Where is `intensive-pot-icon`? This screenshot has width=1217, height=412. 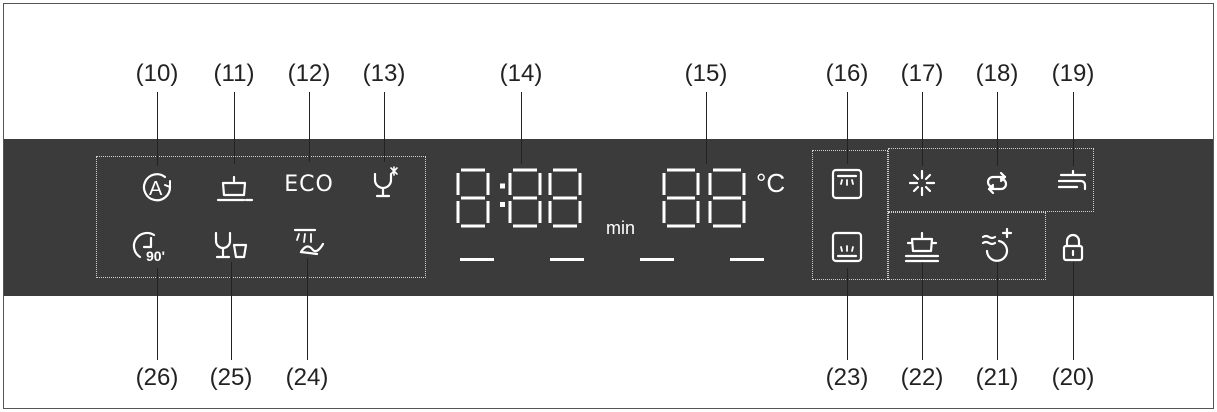 intensive-pot-icon is located at coordinates (234, 187).